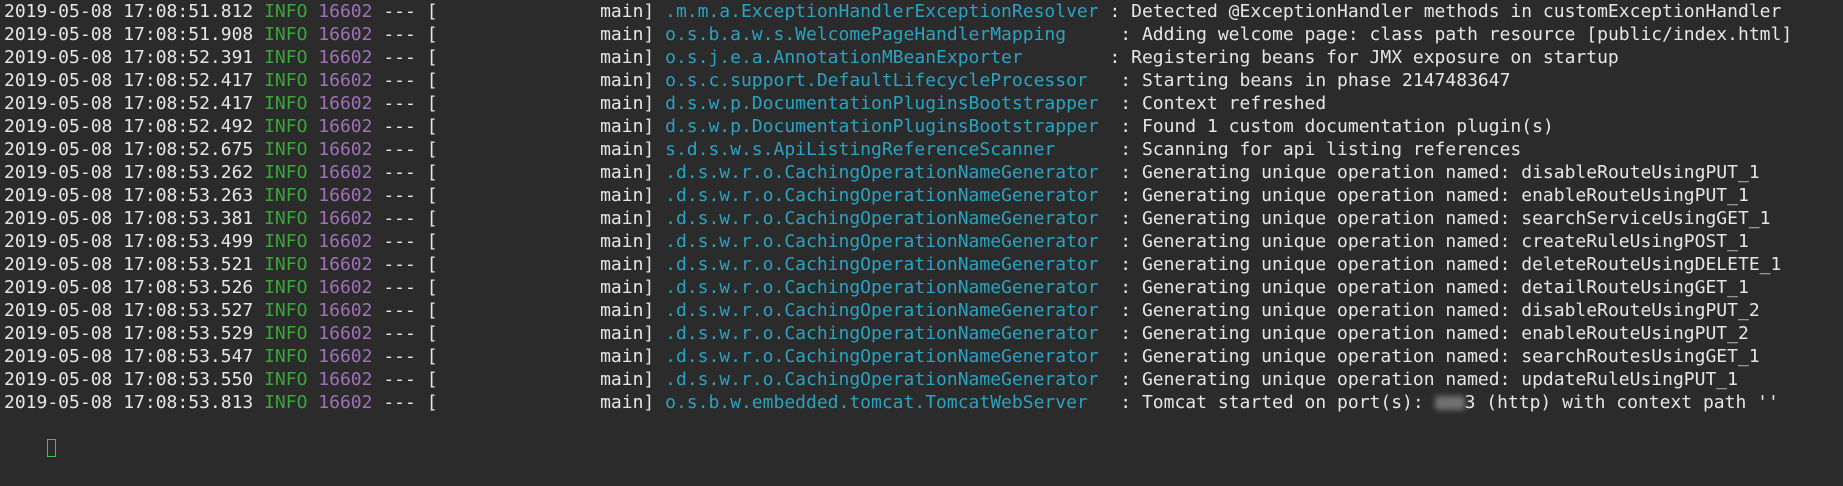 This screenshot has height=486, width=1843. I want to click on log-message: : Starting beans in phase 2147483647, so click(1315, 80).